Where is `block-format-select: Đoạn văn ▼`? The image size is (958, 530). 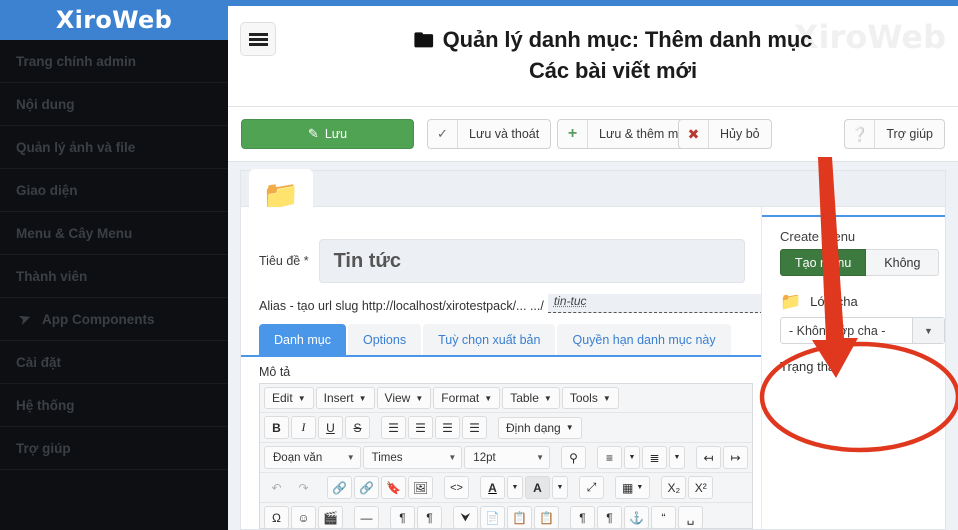 block-format-select: Đoạn văn ▼ is located at coordinates (312, 457).